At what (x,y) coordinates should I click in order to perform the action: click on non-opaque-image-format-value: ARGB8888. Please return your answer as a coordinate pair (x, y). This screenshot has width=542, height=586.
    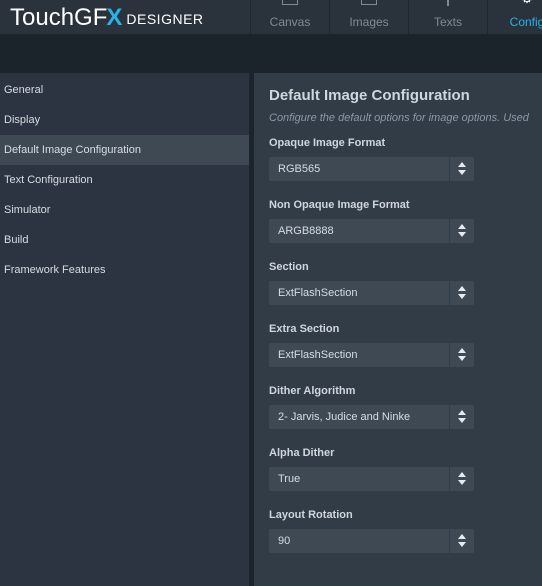
    Looking at the image, I should click on (306, 231).